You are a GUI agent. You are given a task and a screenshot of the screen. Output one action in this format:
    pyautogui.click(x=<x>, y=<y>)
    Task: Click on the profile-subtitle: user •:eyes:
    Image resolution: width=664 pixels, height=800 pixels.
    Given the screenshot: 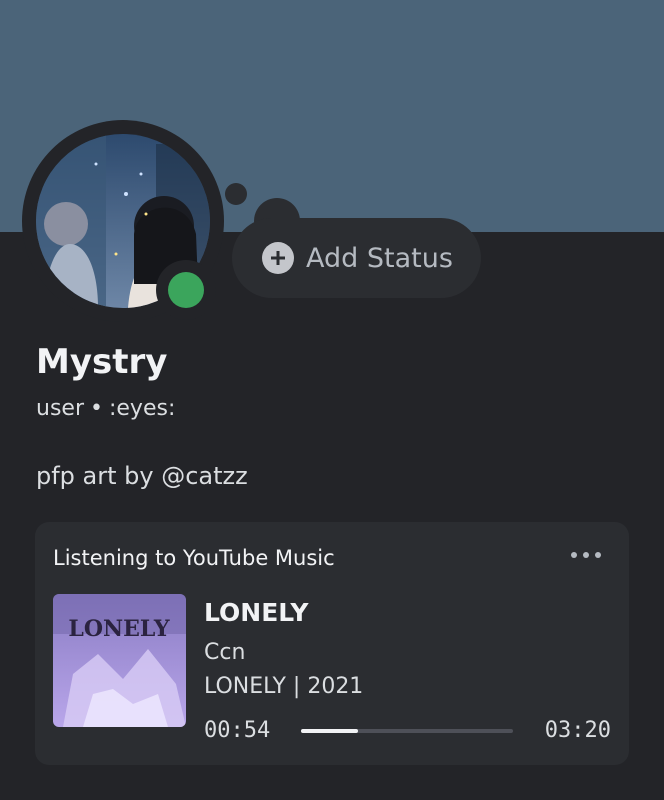 What is the action you would take?
    pyautogui.click(x=105, y=408)
    